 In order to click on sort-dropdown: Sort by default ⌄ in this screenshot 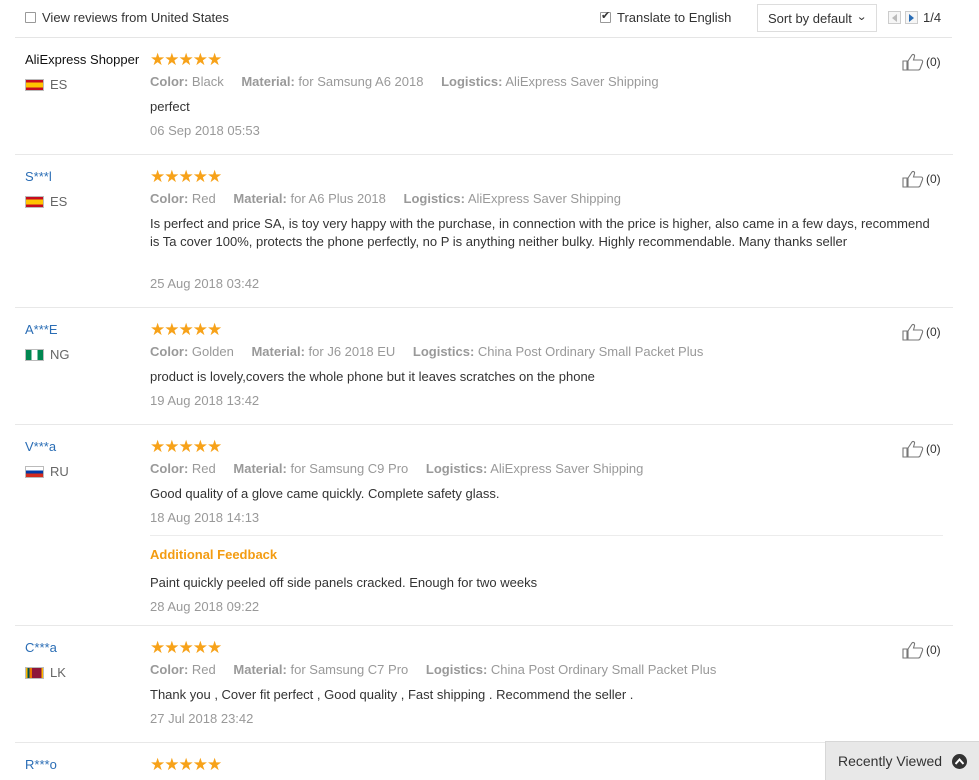, I will do `click(817, 18)`.